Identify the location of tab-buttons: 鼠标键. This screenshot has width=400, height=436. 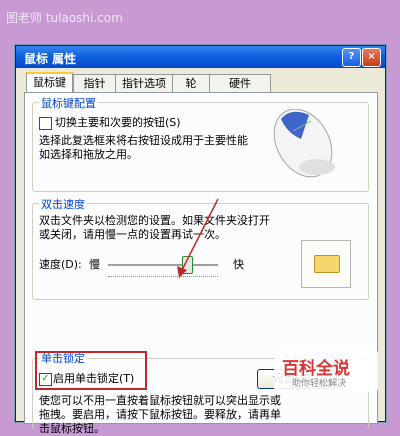
(49, 83).